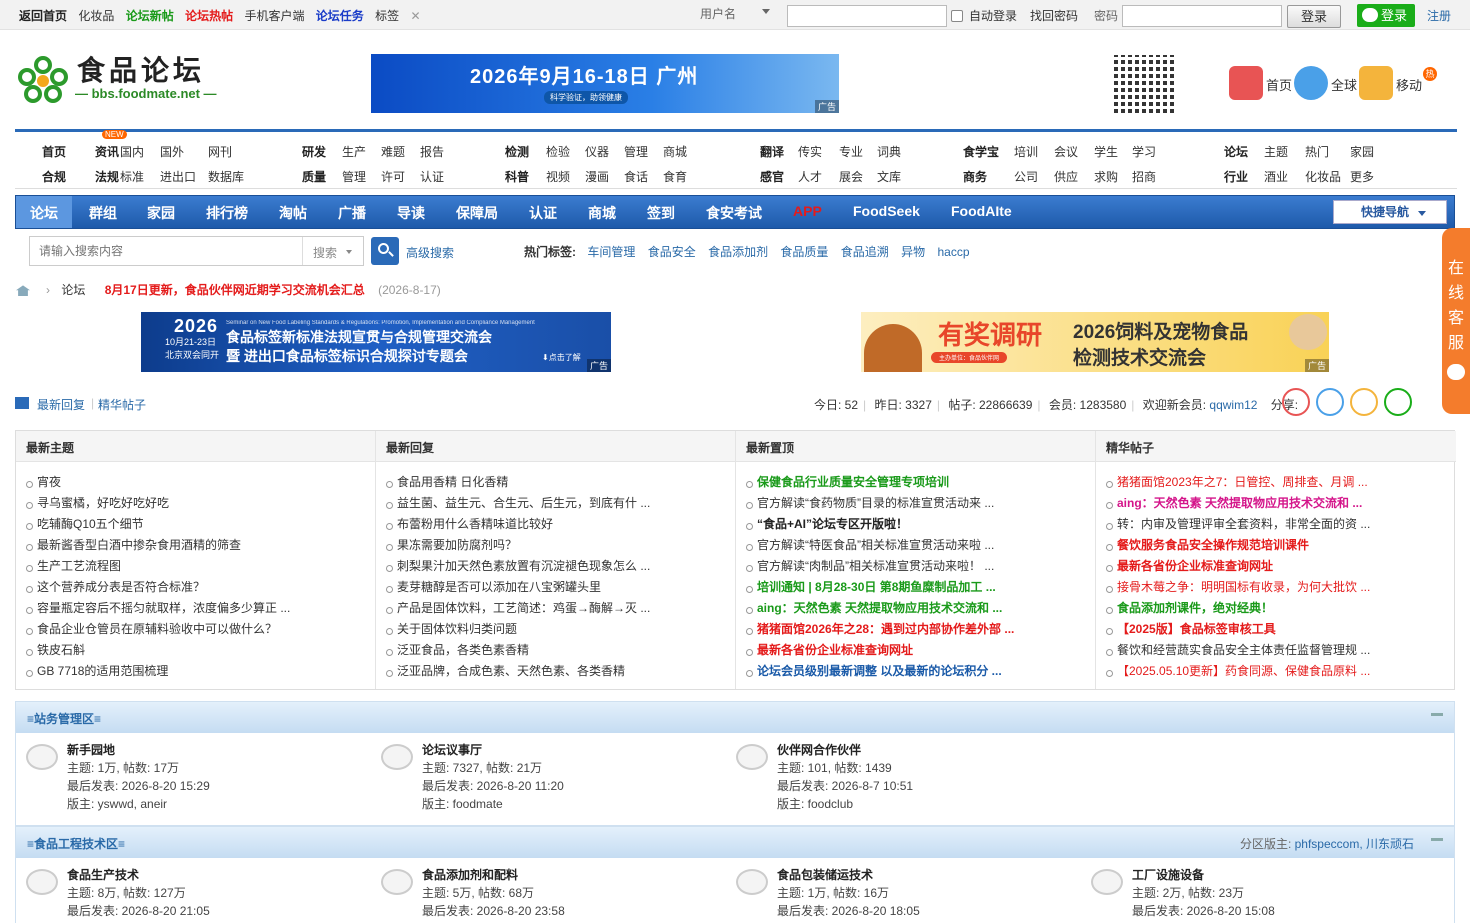 This screenshot has height=923, width=1470. What do you see at coordinates (138, 910) in the screenshot?
I see `forum-last-post: 最后发表: 2026-8-20 21:05` at bounding box center [138, 910].